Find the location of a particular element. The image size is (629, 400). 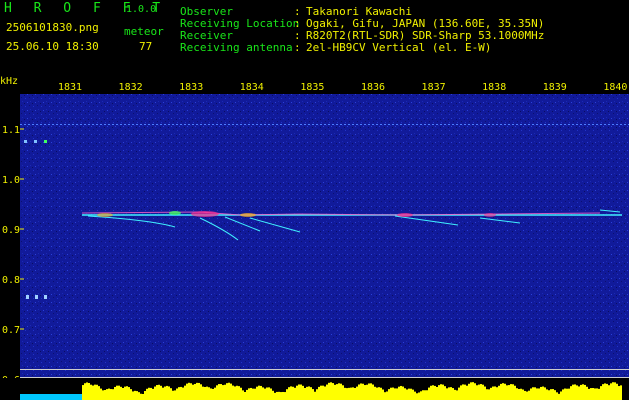

x-tick-label: 1840 is located at coordinates (615, 87).